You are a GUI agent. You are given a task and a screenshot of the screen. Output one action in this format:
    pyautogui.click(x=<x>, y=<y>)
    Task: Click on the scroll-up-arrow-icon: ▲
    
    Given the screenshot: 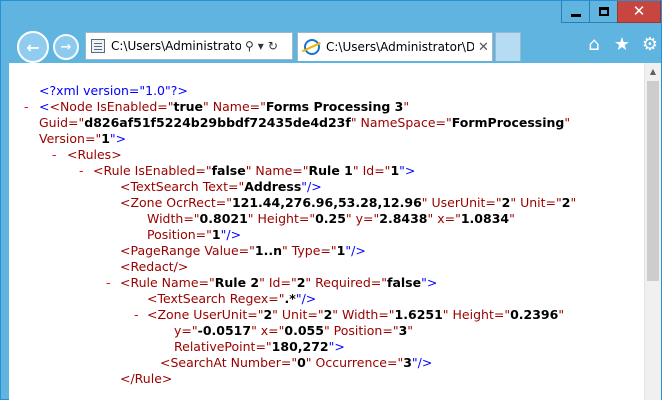 What is the action you would take?
    pyautogui.click(x=653, y=71)
    